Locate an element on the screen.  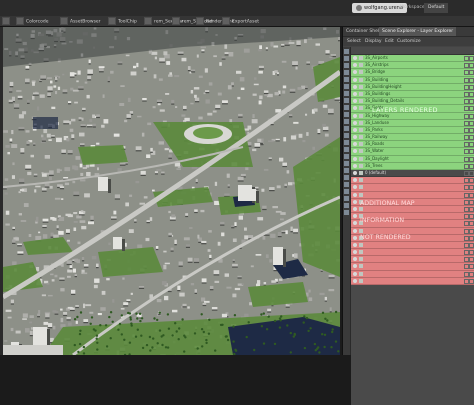
menu-edit: Edit is located at coordinates (389, 41).